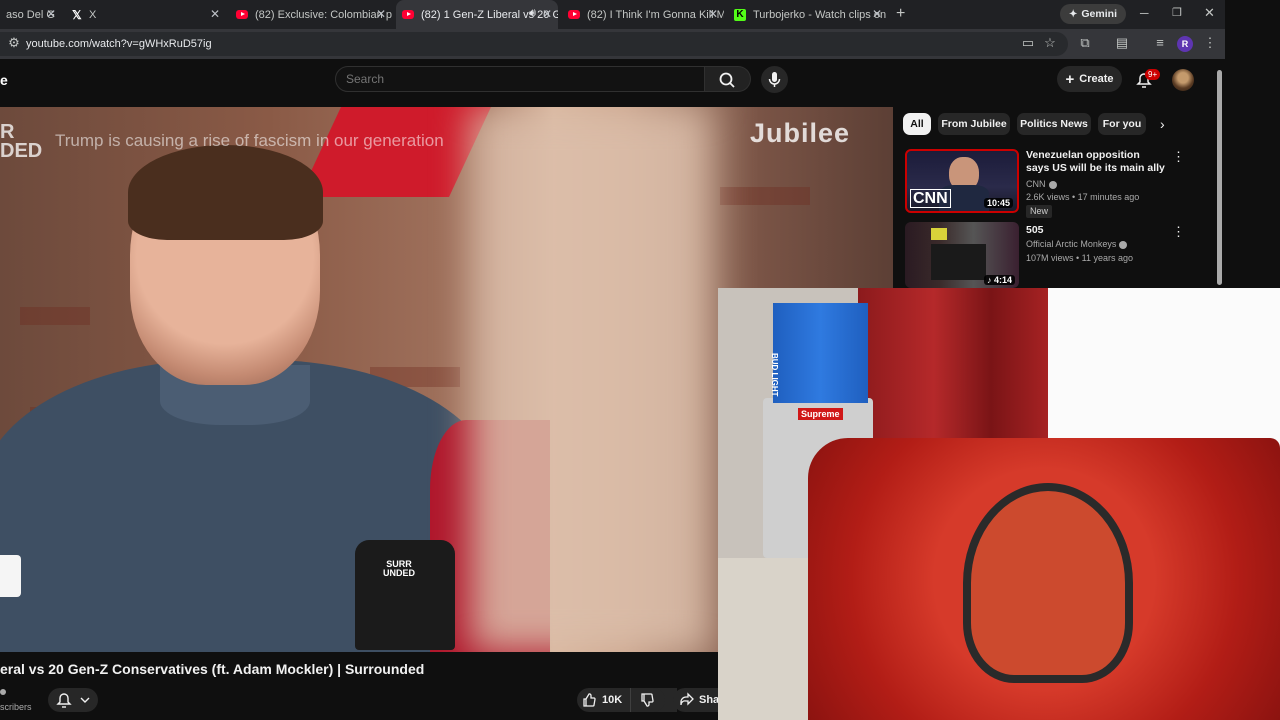  What do you see at coordinates (1185, 44) in the screenshot?
I see `profile-avatar: R` at bounding box center [1185, 44].